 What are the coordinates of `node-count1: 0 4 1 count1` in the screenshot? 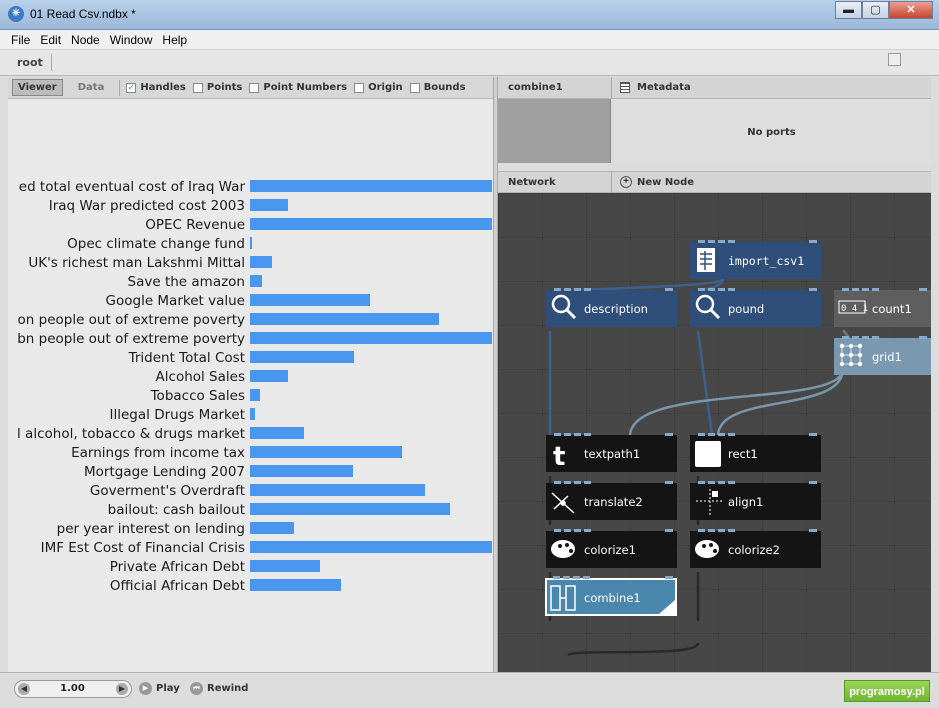 It's located at (882, 307).